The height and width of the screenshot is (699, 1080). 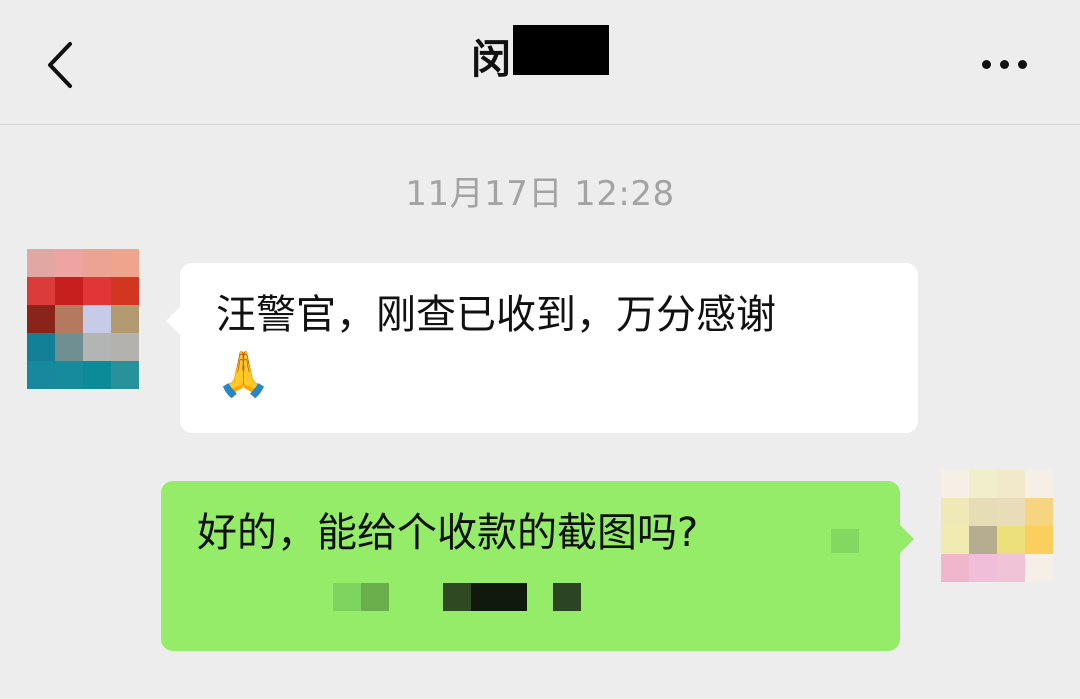 I want to click on chat-title: 闵, so click(x=540, y=58).